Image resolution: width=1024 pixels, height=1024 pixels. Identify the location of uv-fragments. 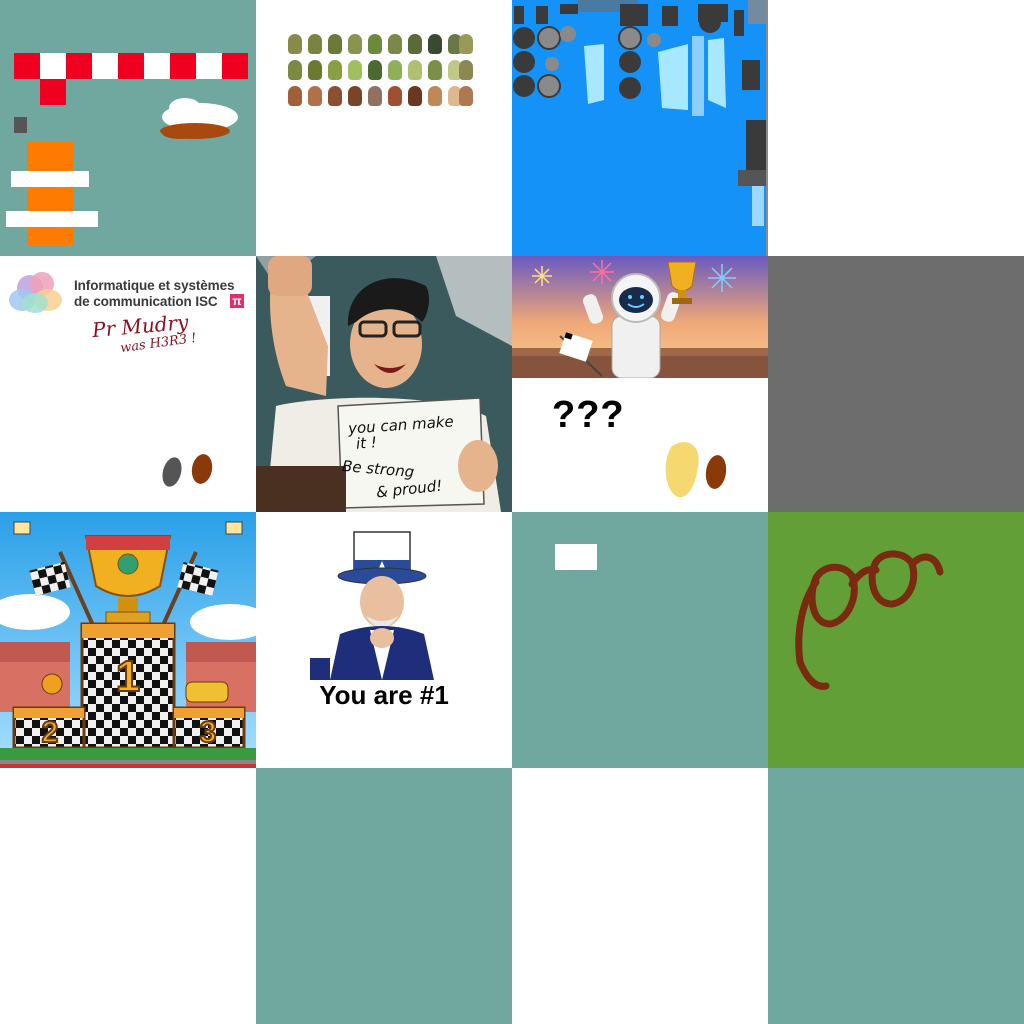
(640, 128).